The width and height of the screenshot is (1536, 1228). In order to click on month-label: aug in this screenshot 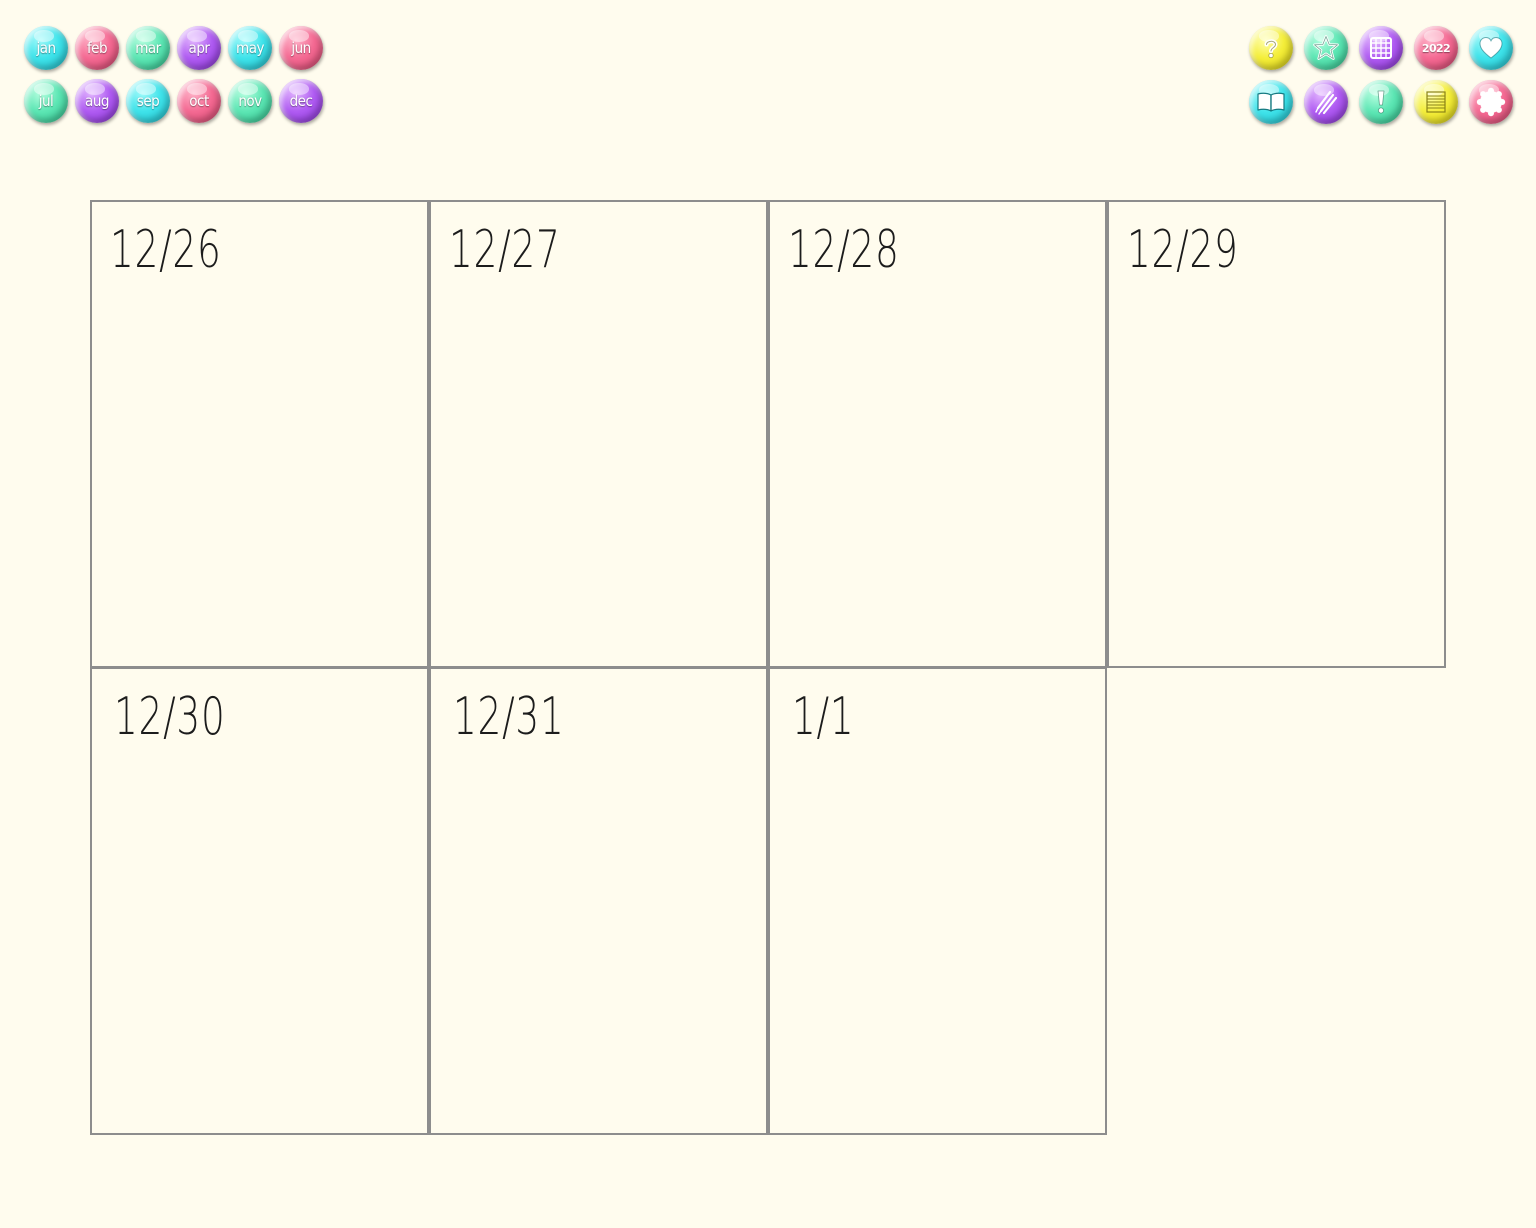, I will do `click(97, 101)`.